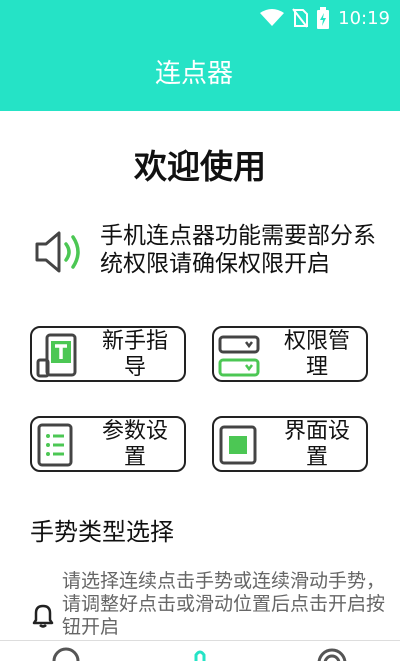 The width and height of the screenshot is (400, 661). What do you see at coordinates (316, 444) in the screenshot?
I see `interface-card-label: 界面设置` at bounding box center [316, 444].